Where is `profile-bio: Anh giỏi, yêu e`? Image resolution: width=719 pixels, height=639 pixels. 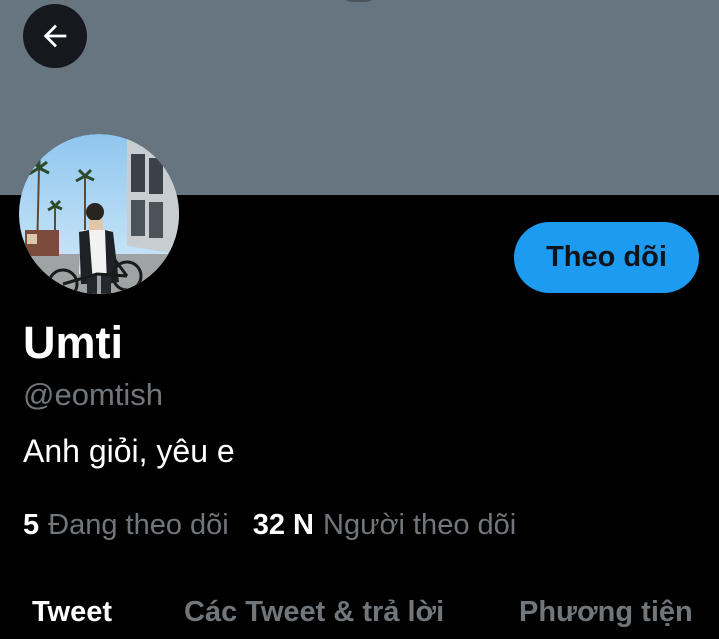 profile-bio: Anh giỏi, yêu e is located at coordinates (129, 451).